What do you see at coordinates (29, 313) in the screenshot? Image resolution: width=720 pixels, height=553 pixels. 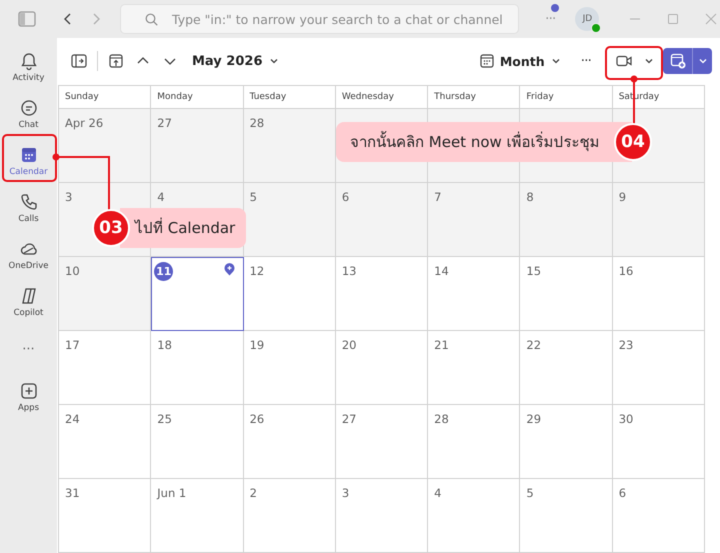 I see `sidebar-label: Copilot` at bounding box center [29, 313].